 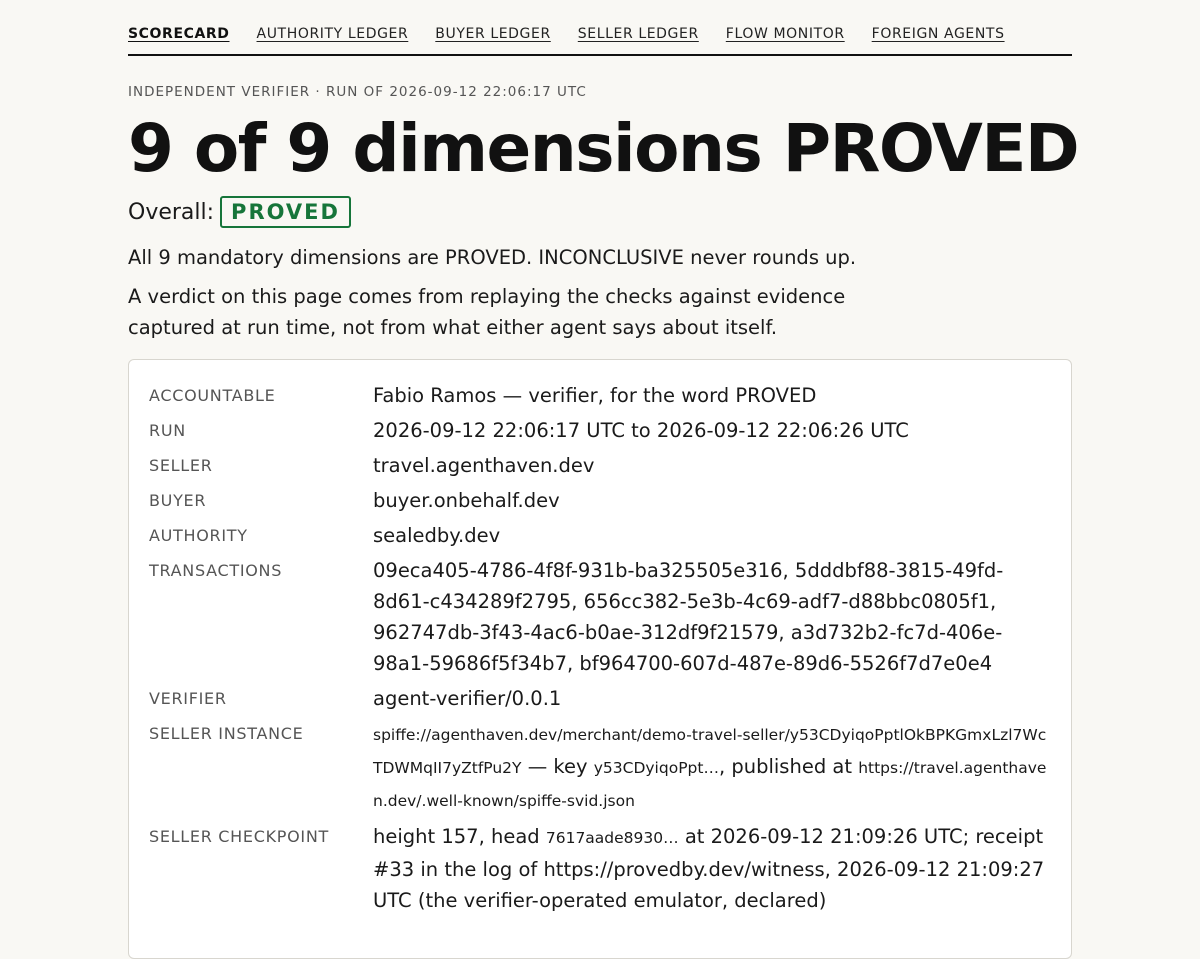 I want to click on tab-foreign-agents: FOREIGN AGENTS, so click(x=938, y=40).